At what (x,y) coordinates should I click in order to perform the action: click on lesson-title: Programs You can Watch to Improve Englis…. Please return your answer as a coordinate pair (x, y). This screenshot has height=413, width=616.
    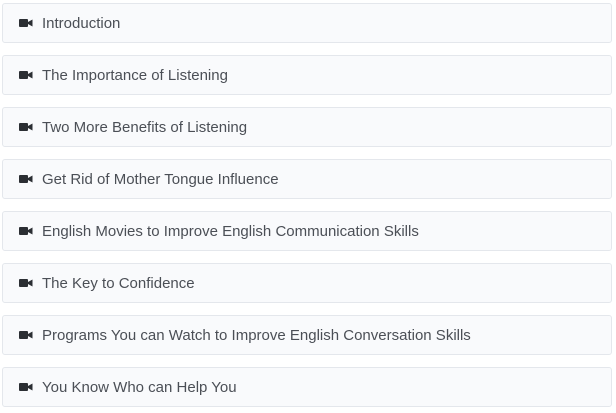
    Looking at the image, I should click on (256, 335).